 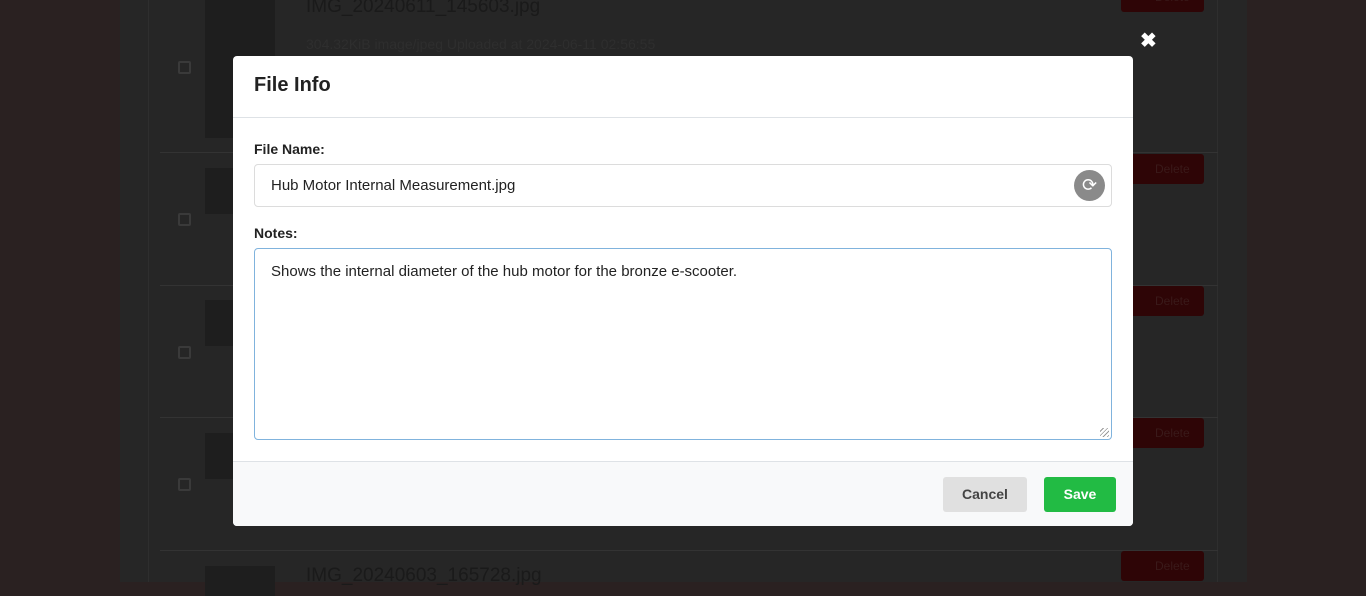 I want to click on notes-label: Notes:, so click(x=276, y=233).